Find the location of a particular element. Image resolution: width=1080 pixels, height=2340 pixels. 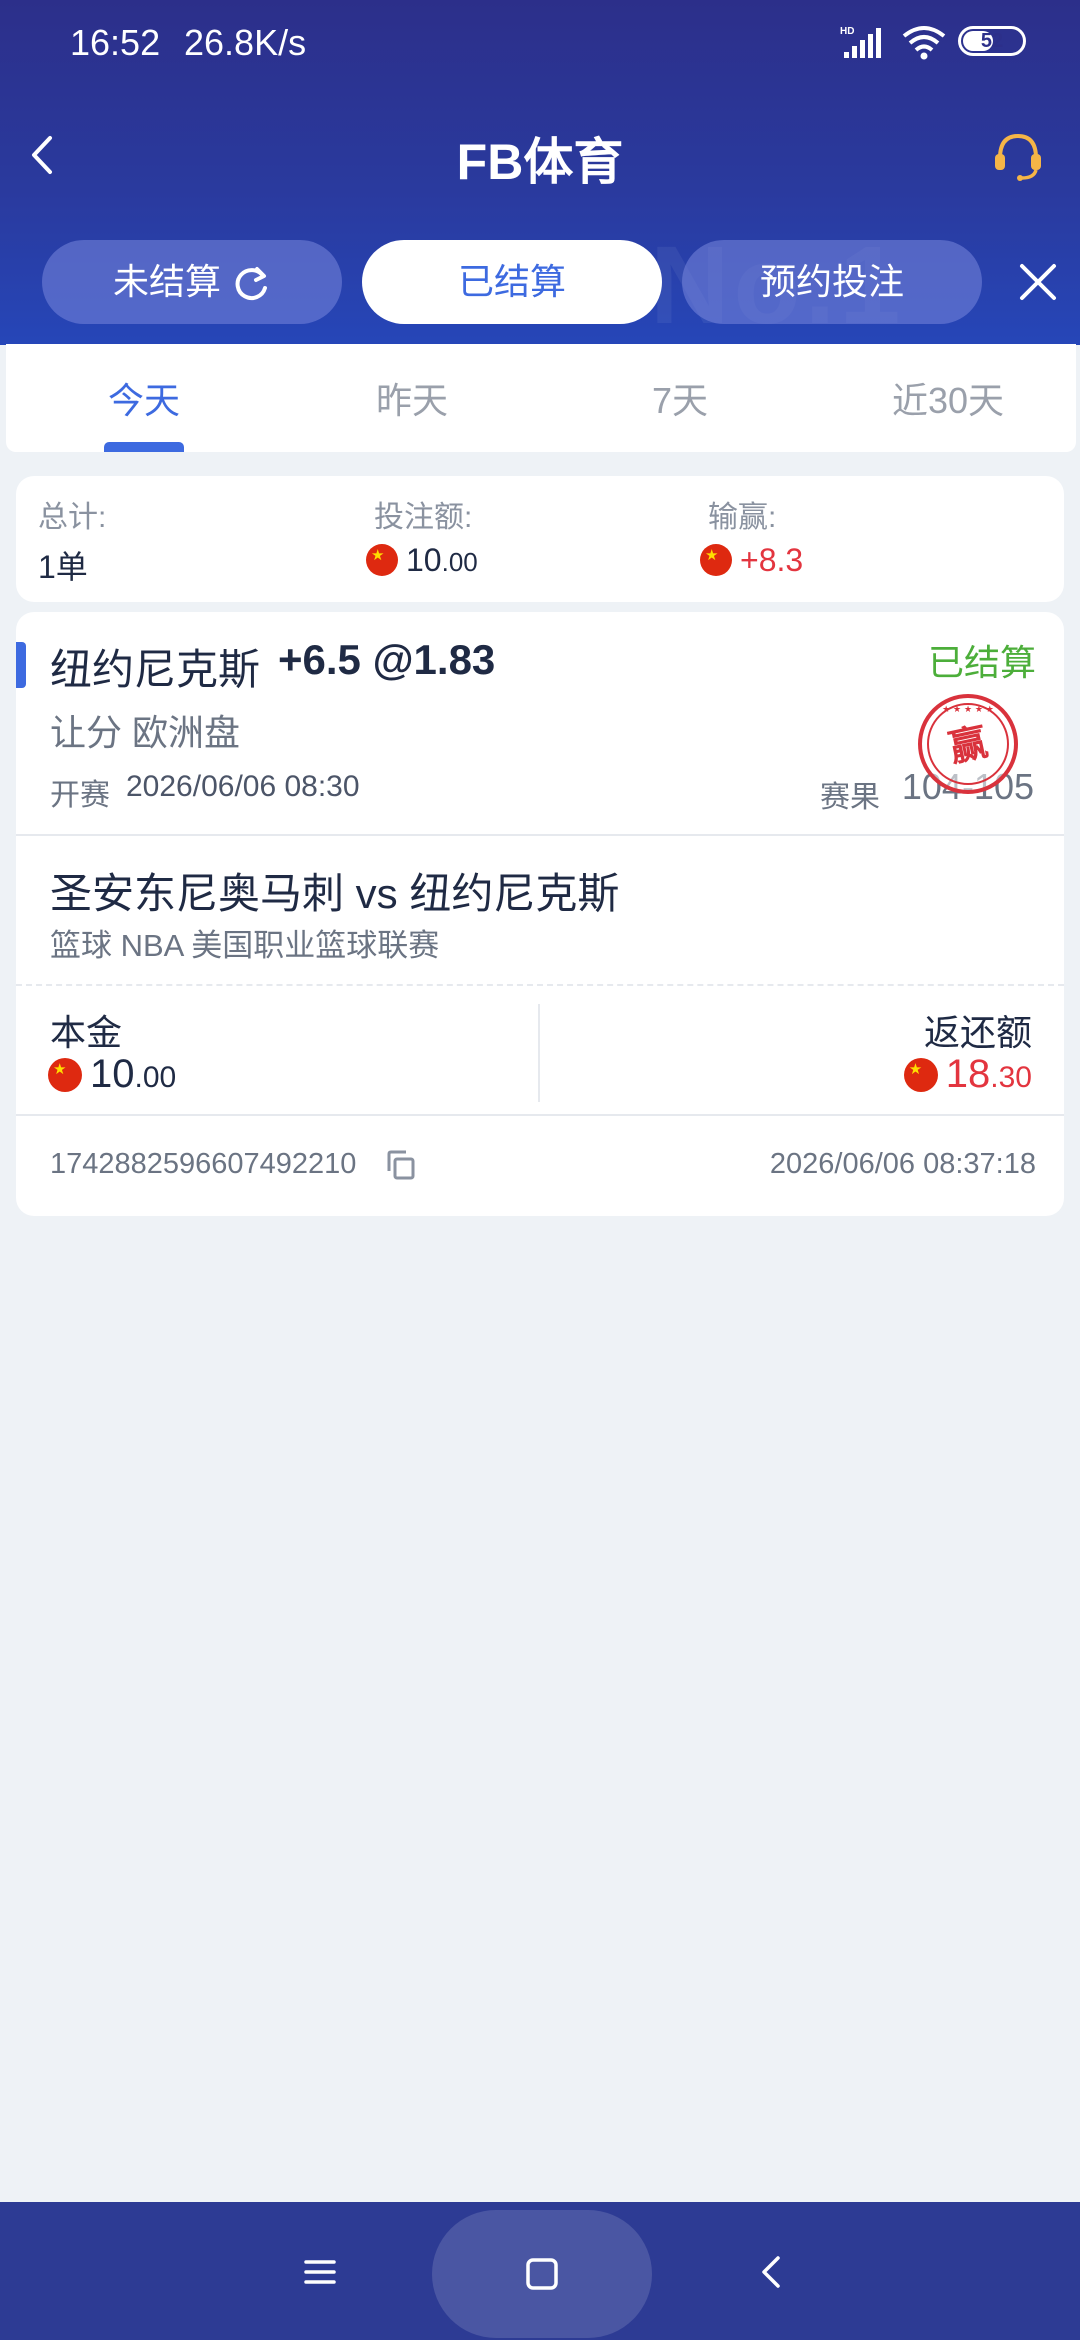

win-stamp-icon: ★ ★ ★ ★ ★ 赢 is located at coordinates (968, 744).